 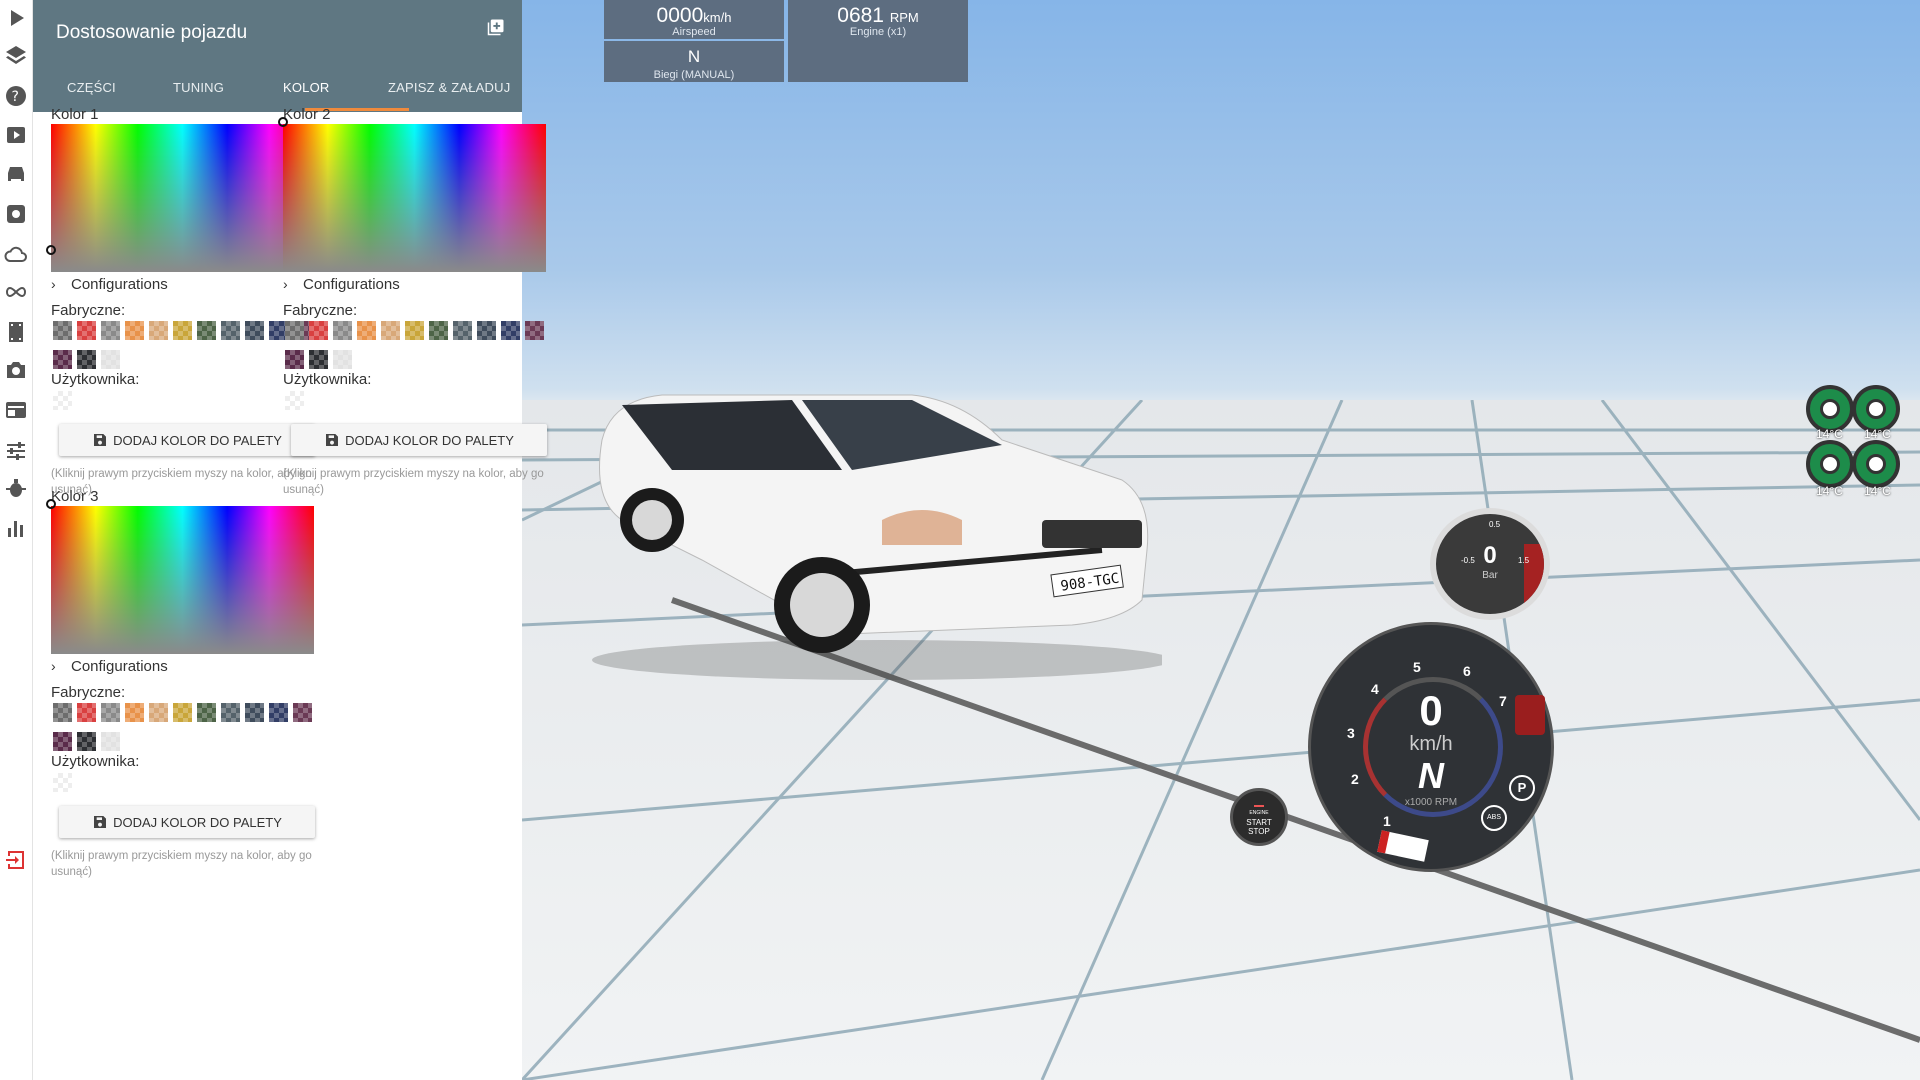 What do you see at coordinates (1829, 491) in the screenshot?
I see `brake-temp-rl: 14°C` at bounding box center [1829, 491].